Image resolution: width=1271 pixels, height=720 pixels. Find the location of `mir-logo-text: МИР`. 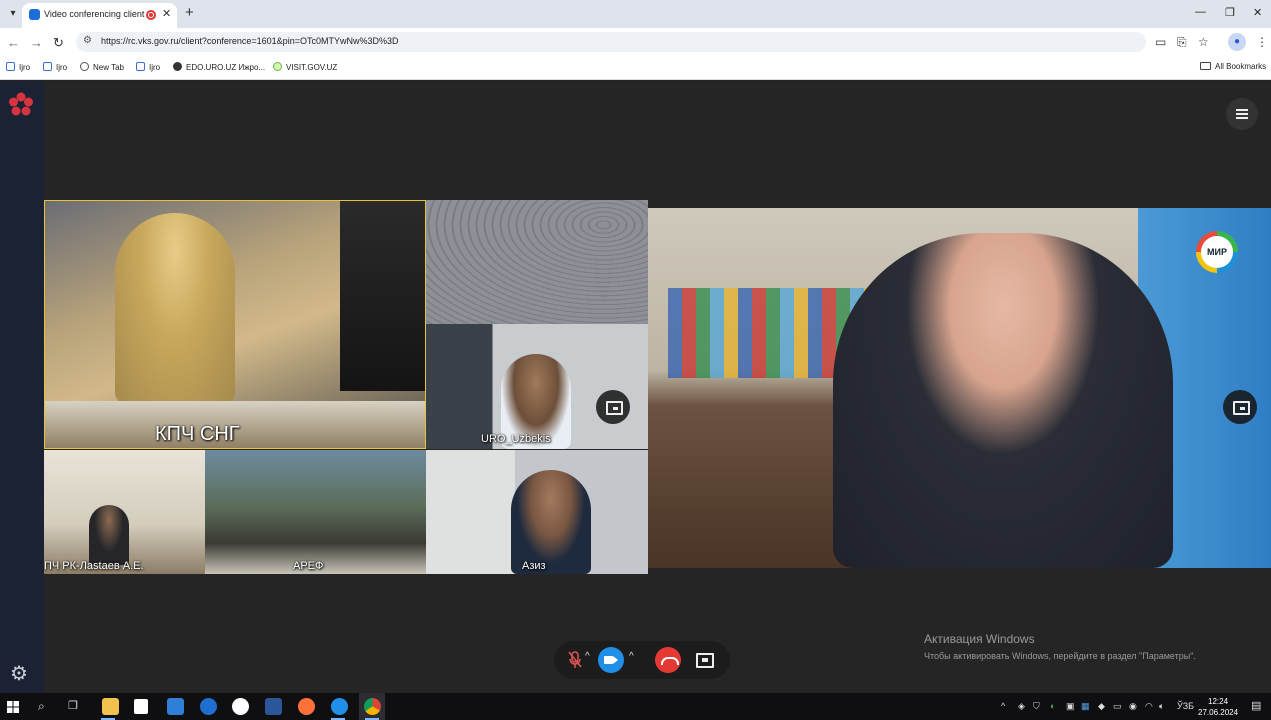

mir-logo-text: МИР is located at coordinates (1217, 252).